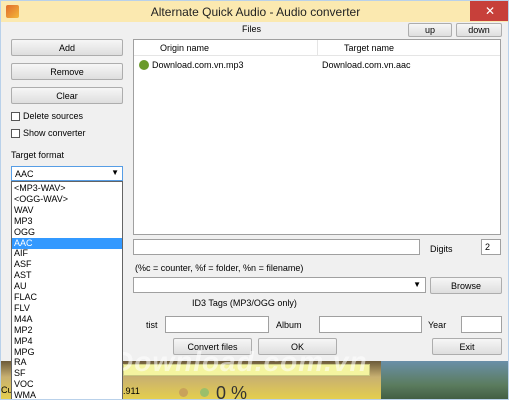  I want to click on format-option: WAV, so click(67, 210).